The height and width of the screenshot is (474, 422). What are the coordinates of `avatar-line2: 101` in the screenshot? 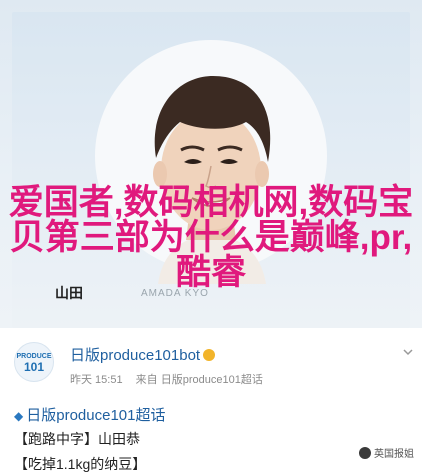 It's located at (33, 367).